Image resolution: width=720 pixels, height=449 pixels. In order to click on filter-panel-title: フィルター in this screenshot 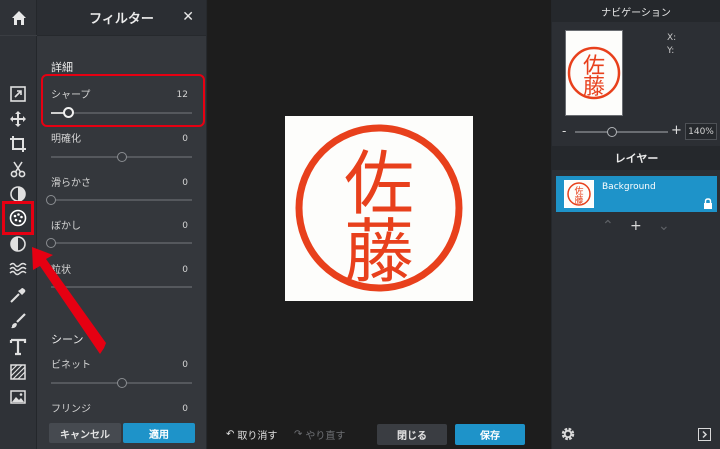, I will do `click(121, 19)`.